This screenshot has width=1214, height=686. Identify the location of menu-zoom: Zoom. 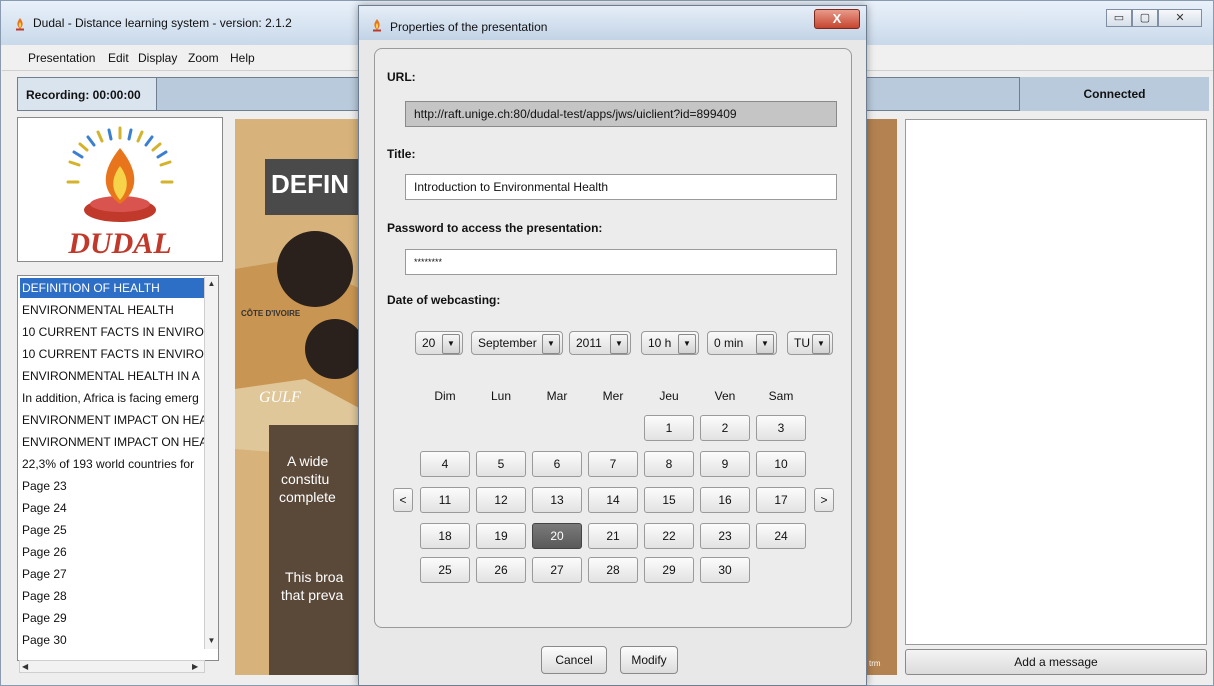
(203, 58).